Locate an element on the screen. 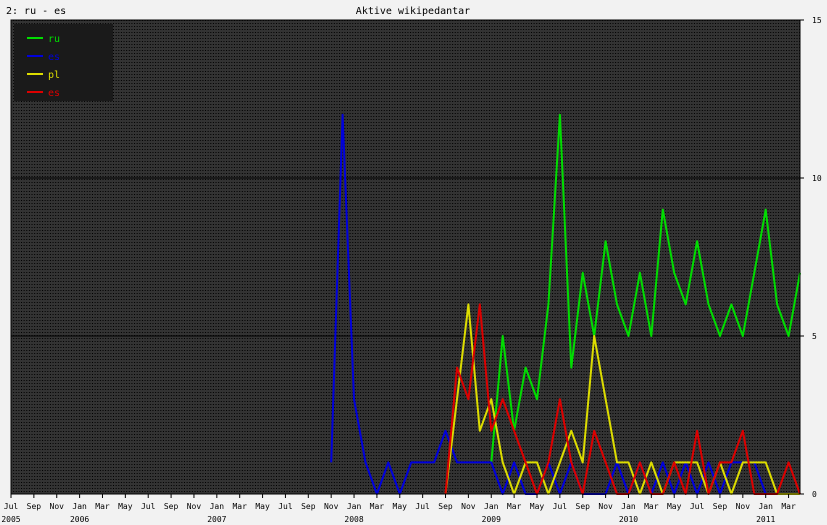  legend-label-ru: ru is located at coordinates (54, 39).